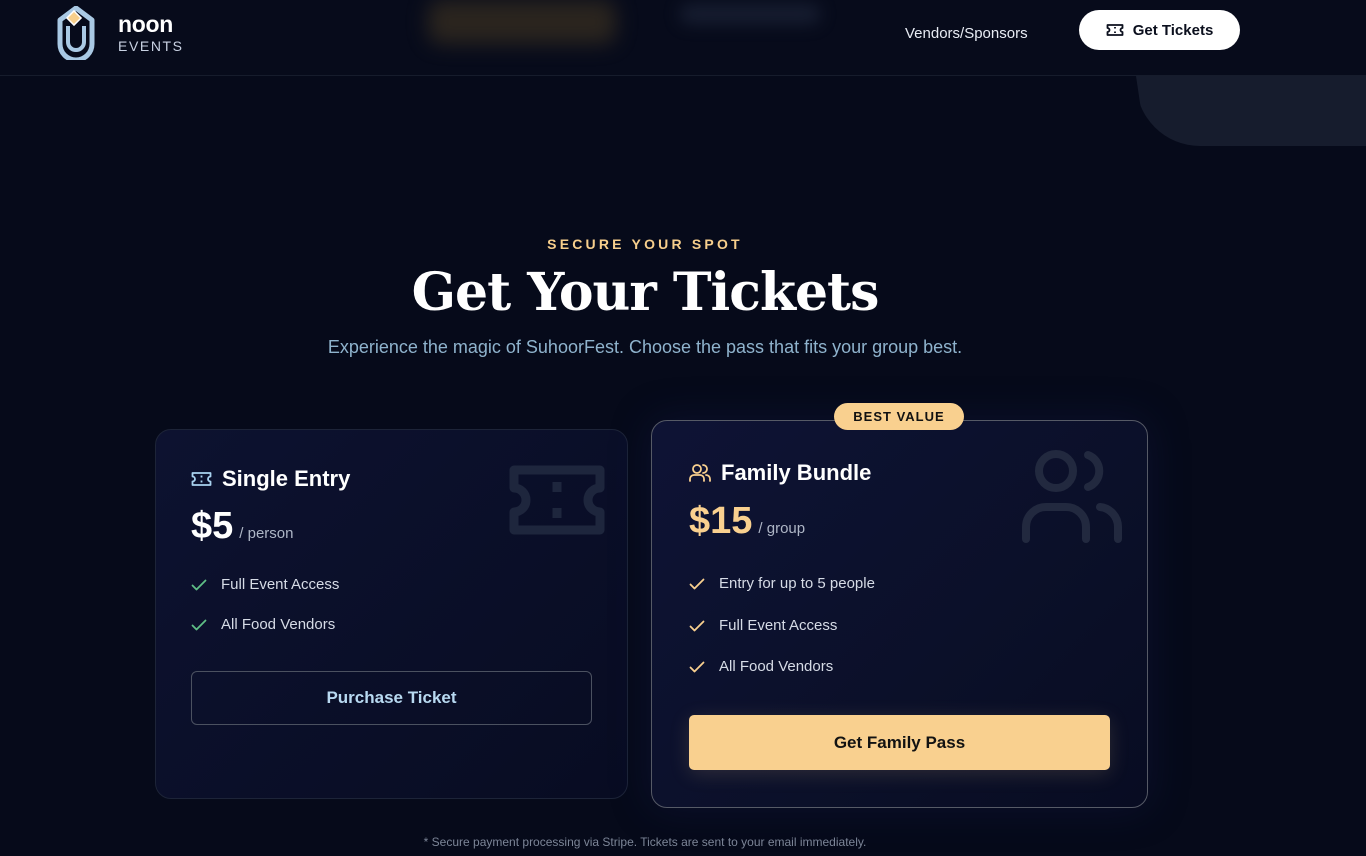 The image size is (1366, 856). I want to click on decorative-arc, so click(1251, 111).